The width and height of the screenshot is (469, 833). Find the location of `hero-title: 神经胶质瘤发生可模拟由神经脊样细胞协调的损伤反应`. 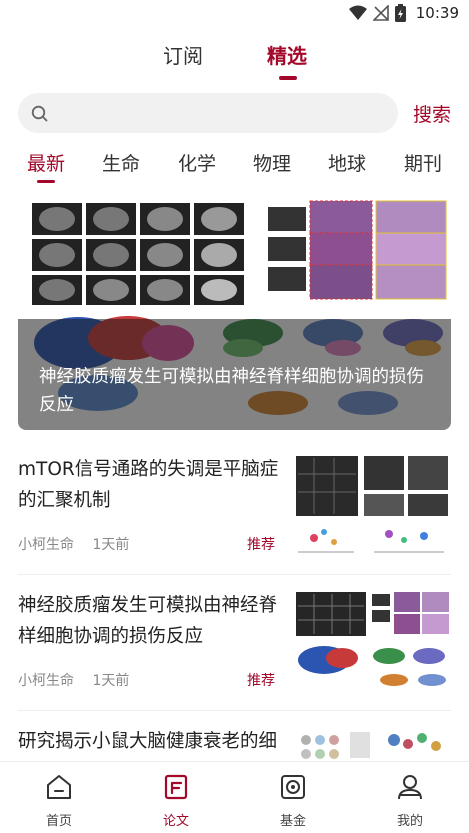

hero-title: 神经胶质瘤发生可模拟由神经脊样细胞协调的损伤反应 is located at coordinates (231, 391).